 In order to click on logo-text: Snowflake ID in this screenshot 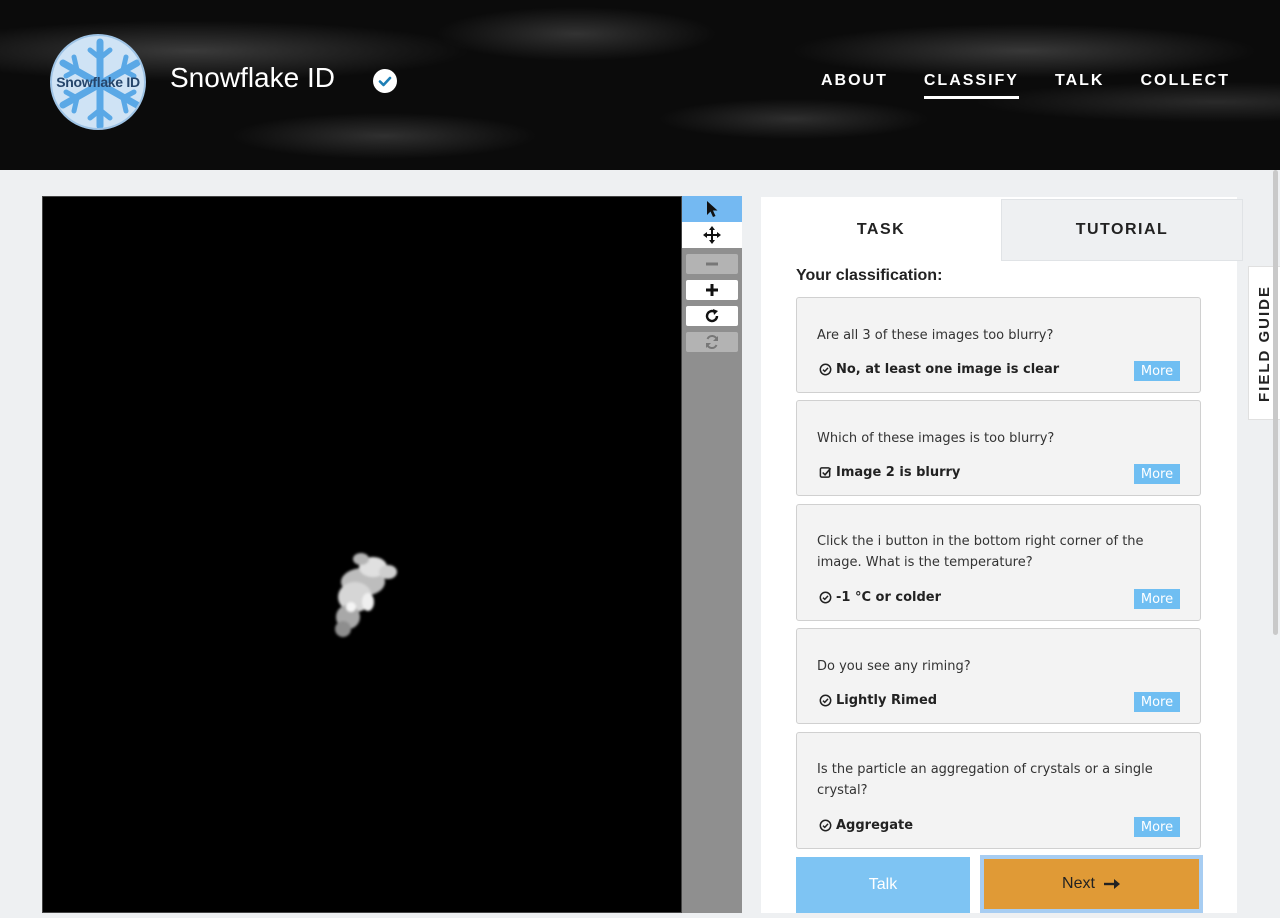, I will do `click(98, 82)`.